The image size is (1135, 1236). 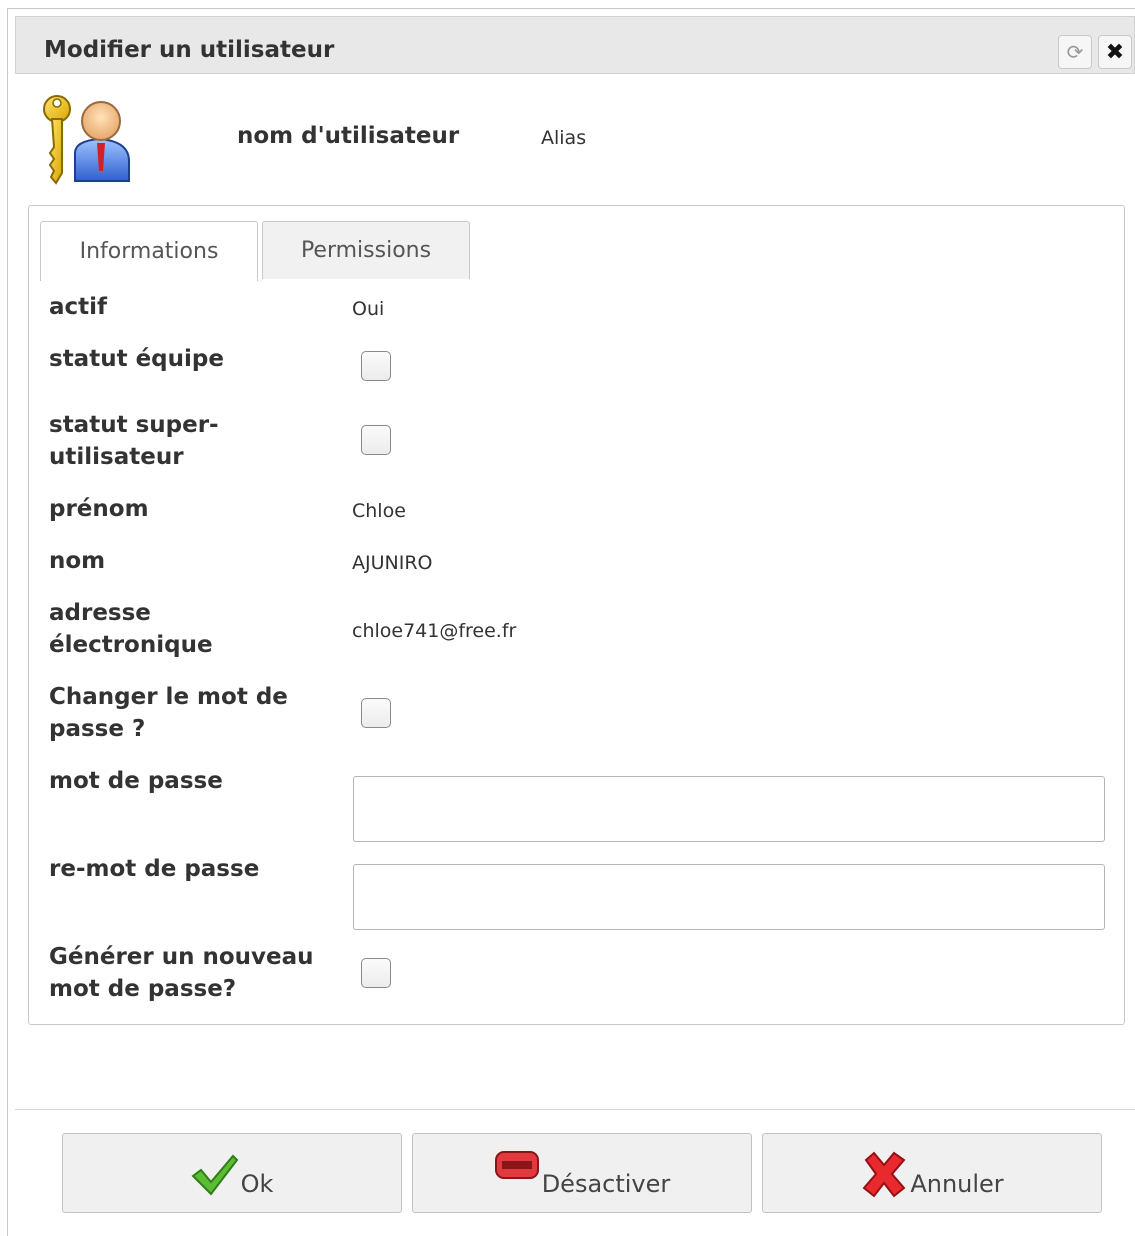 I want to click on prenom-label: prénom, so click(x=99, y=509).